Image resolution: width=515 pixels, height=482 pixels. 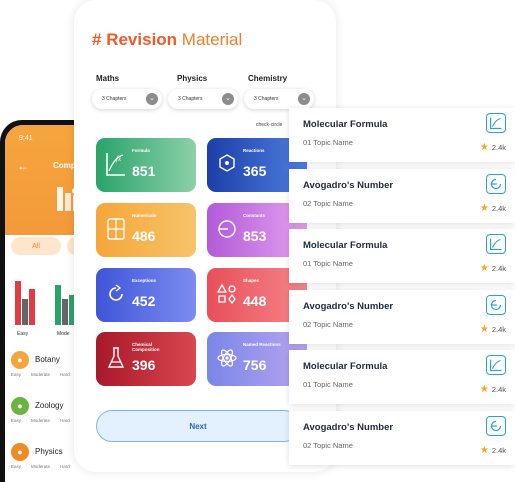 What do you see at coordinates (255, 301) in the screenshot?
I see `category-count: 448` at bounding box center [255, 301].